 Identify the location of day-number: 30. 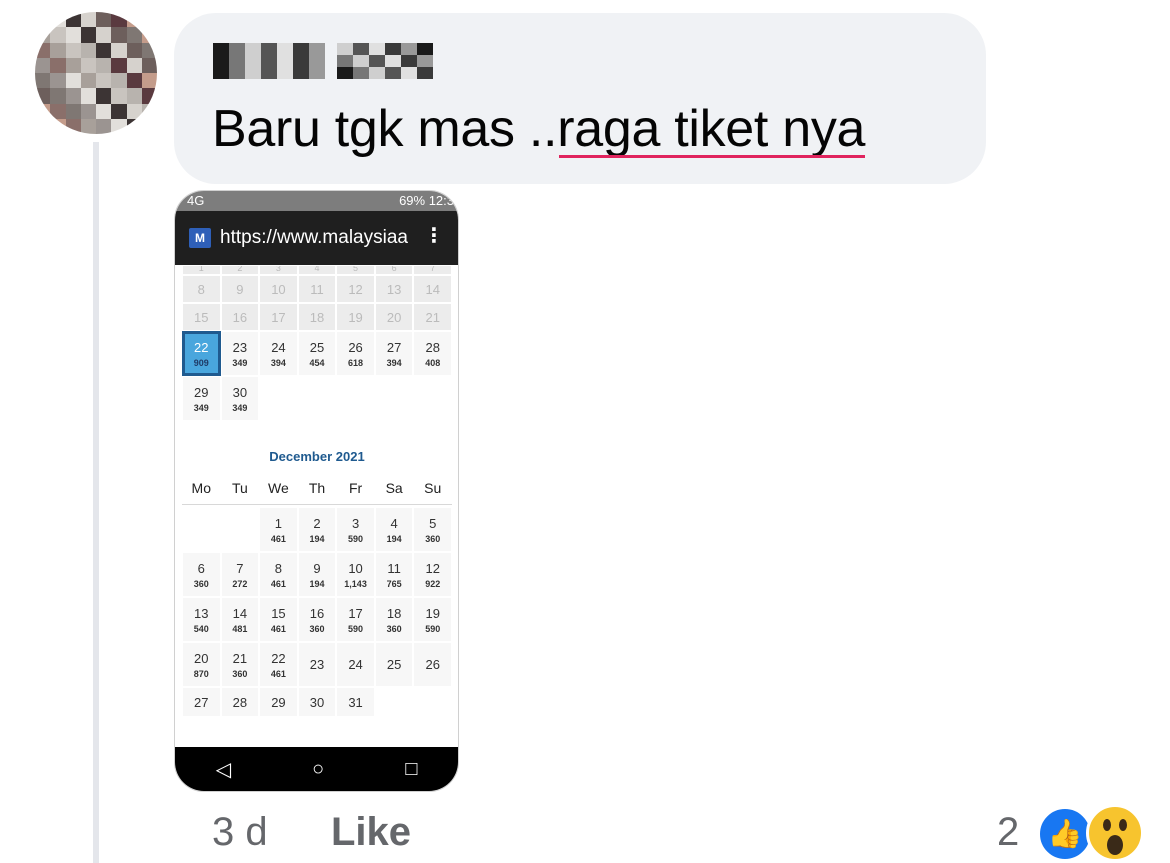
(240, 392).